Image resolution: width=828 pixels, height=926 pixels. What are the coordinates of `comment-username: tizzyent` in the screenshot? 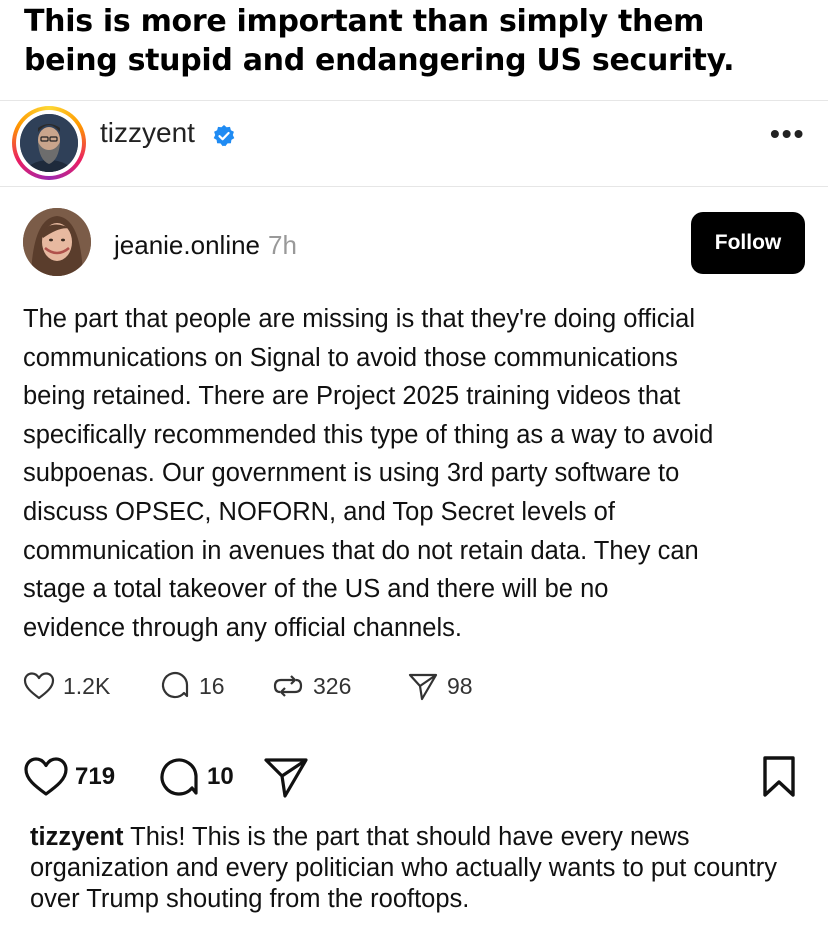 It's located at (77, 837).